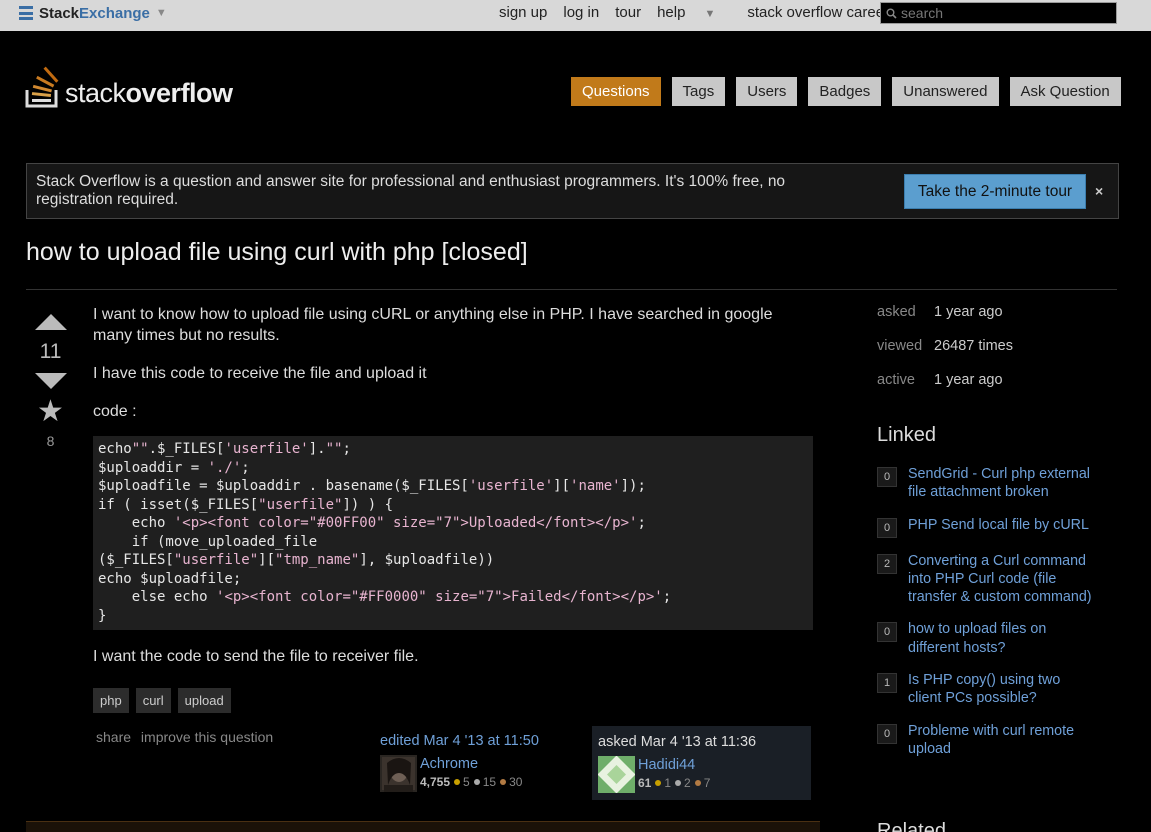 The width and height of the screenshot is (1151, 832). I want to click on linked-item: 0 PHP Send local file by cURL, so click(987, 527).